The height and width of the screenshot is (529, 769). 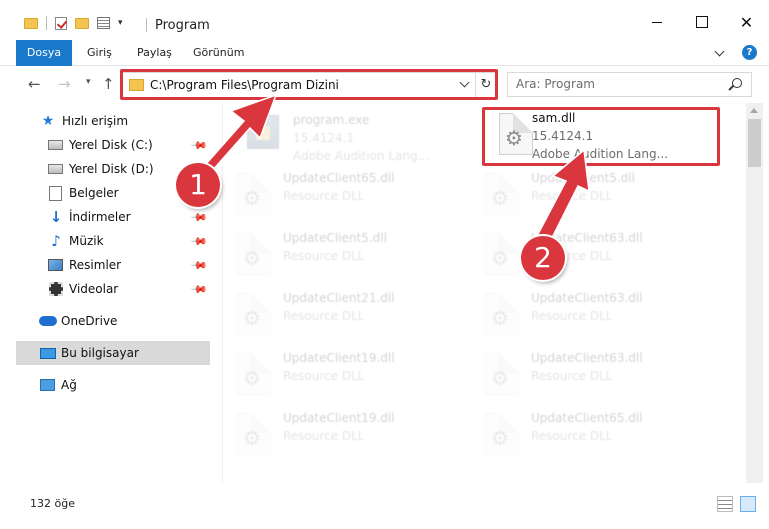 I want to click on properties-icon, so click(x=103, y=23).